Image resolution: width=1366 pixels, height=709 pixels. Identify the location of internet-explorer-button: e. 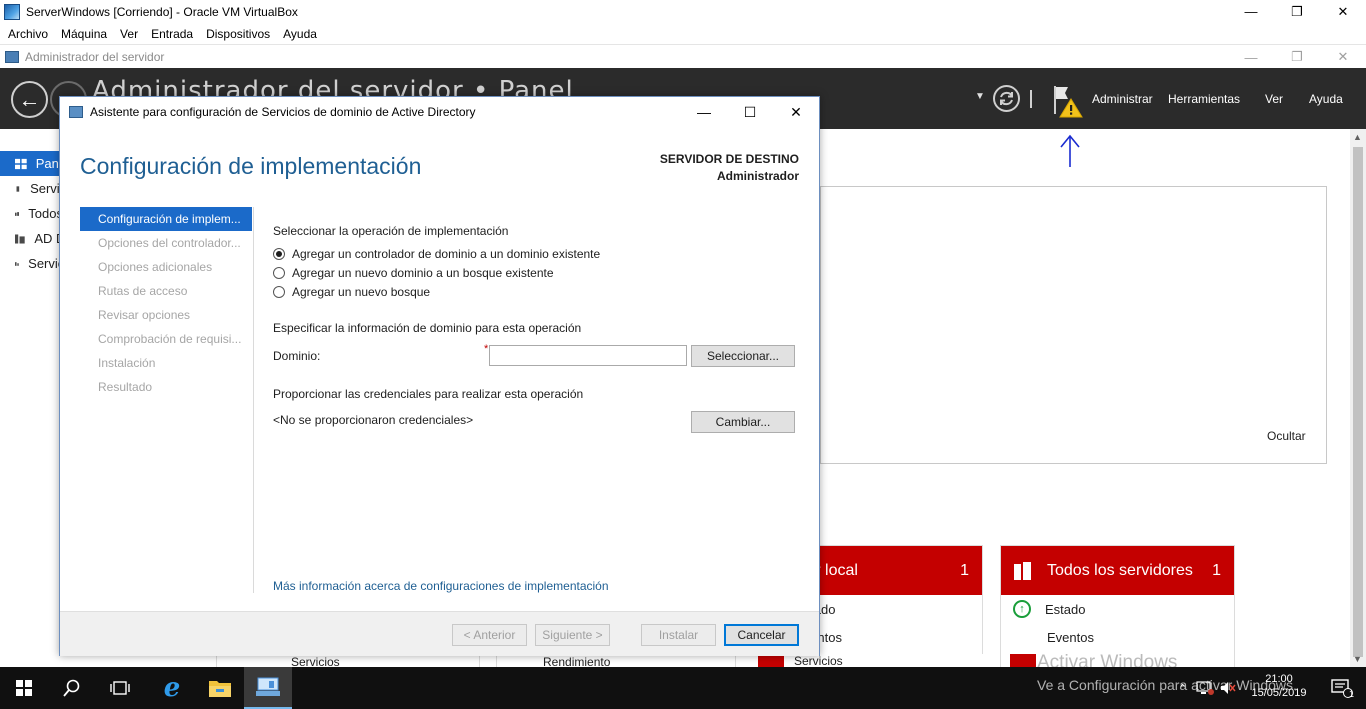
(172, 688).